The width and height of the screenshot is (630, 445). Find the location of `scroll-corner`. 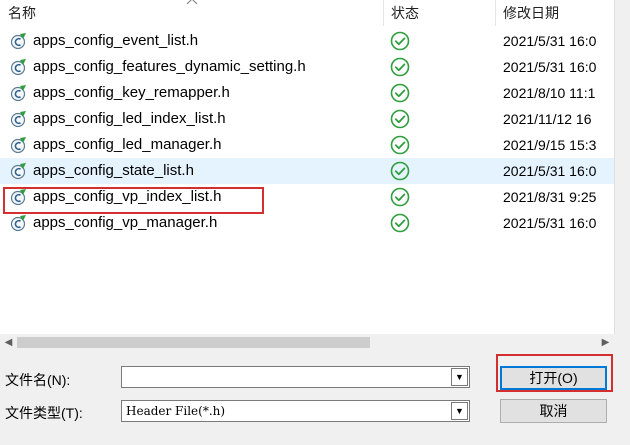

scroll-corner is located at coordinates (622, 342).